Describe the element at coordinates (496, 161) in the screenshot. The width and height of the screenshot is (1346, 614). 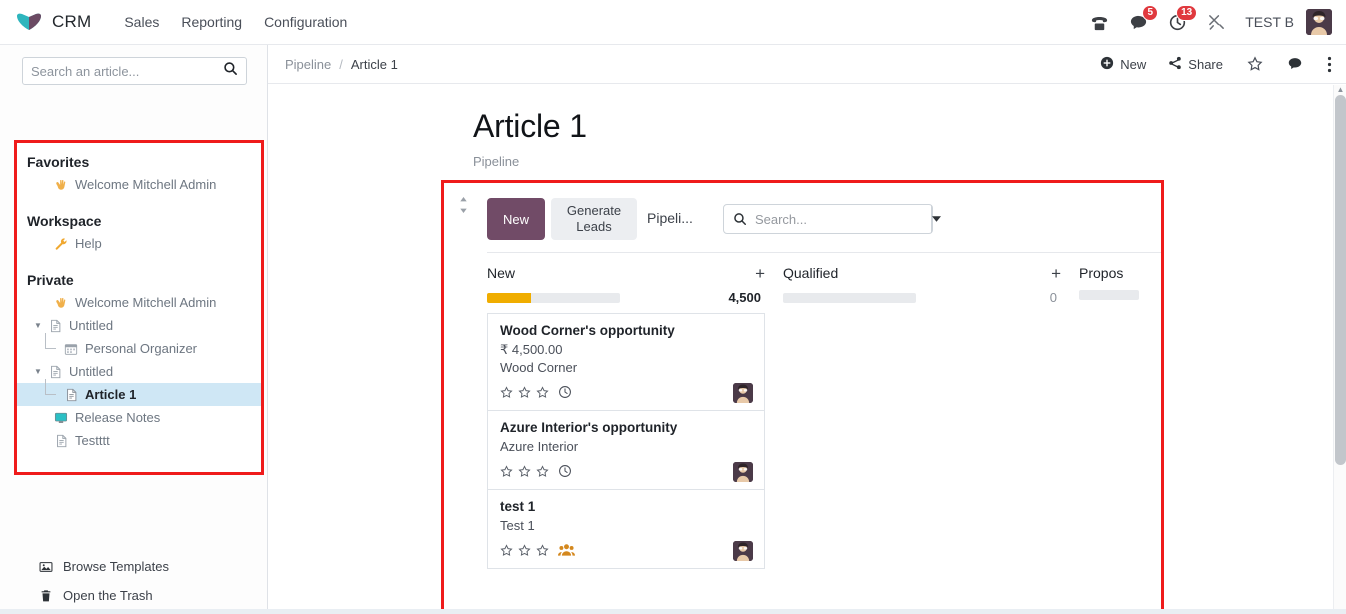
I see `page-subtitle: Pipeline` at that location.